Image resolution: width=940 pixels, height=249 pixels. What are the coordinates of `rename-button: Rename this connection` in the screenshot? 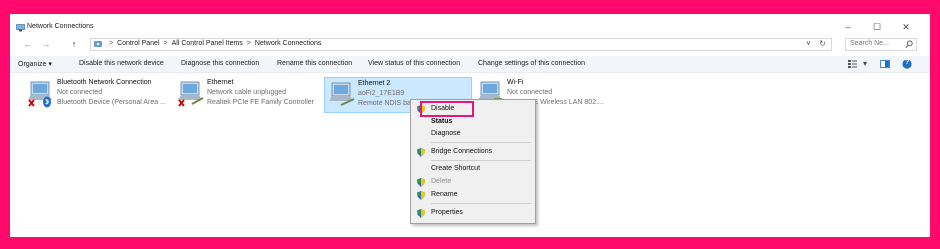 It's located at (314, 63).